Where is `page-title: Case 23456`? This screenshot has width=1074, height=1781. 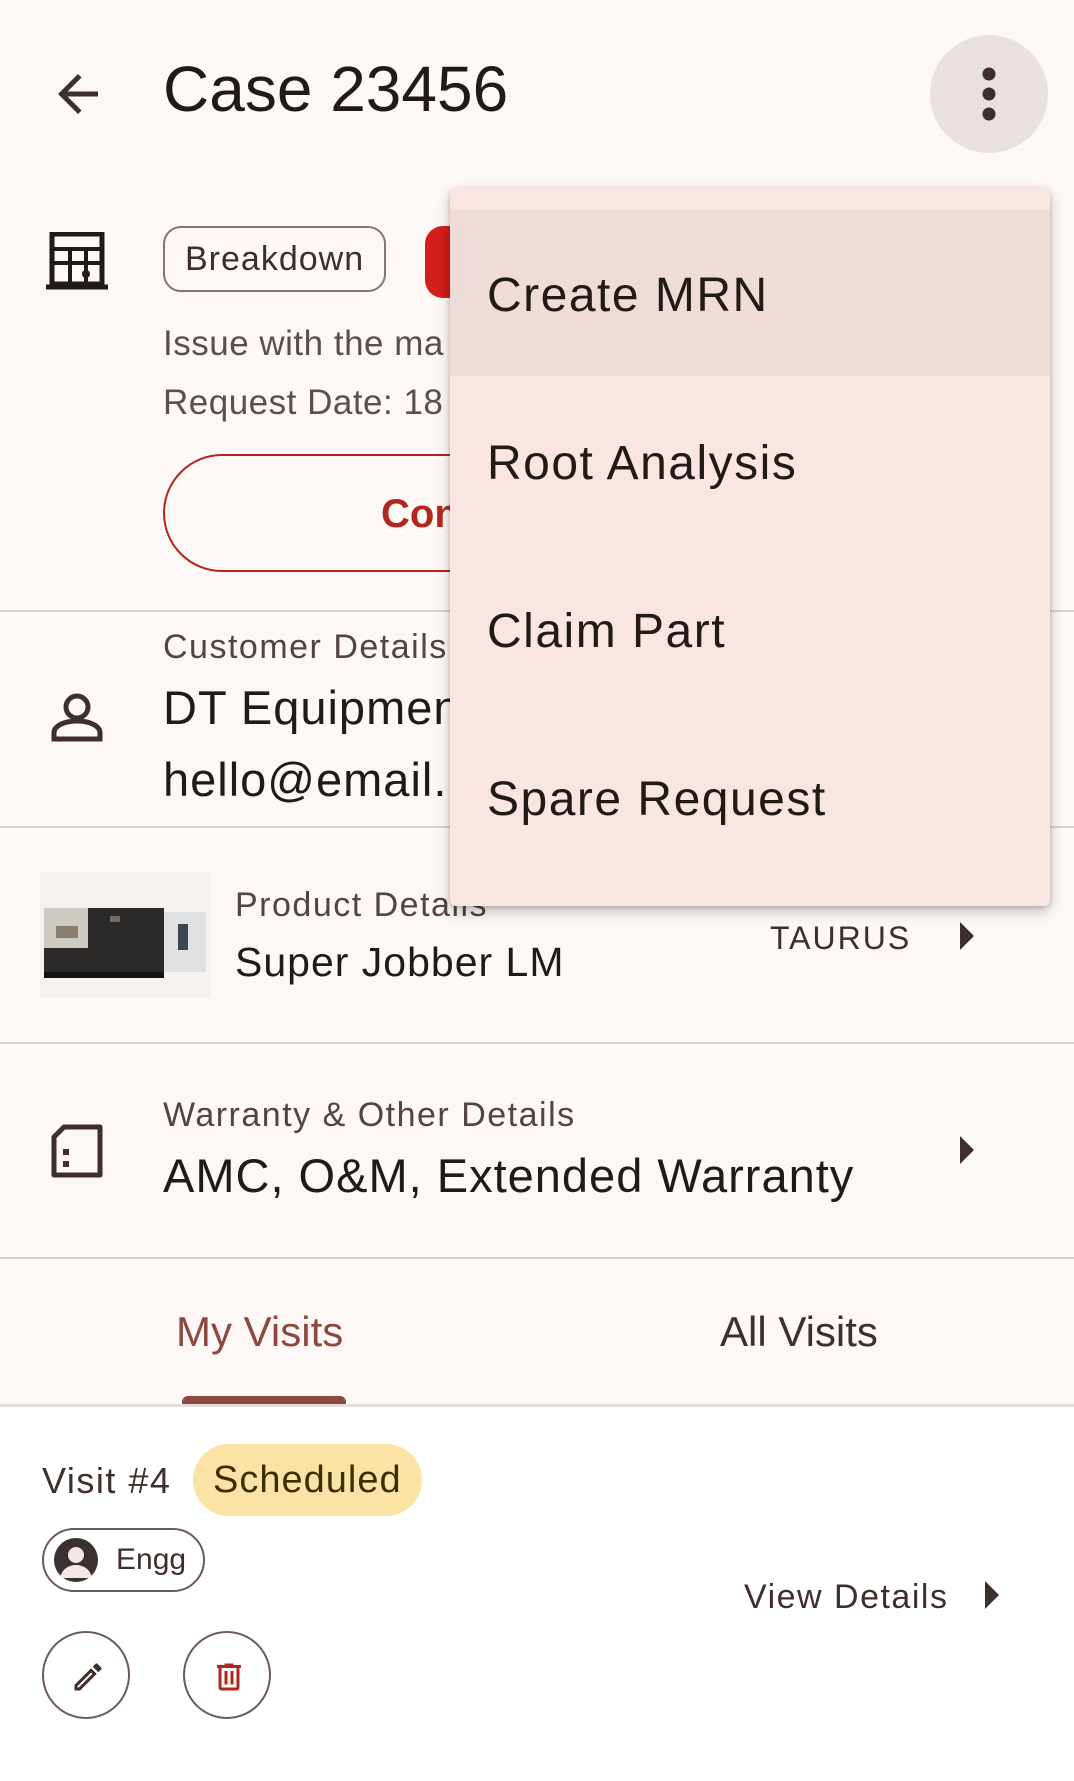 page-title: Case 23456 is located at coordinates (336, 89).